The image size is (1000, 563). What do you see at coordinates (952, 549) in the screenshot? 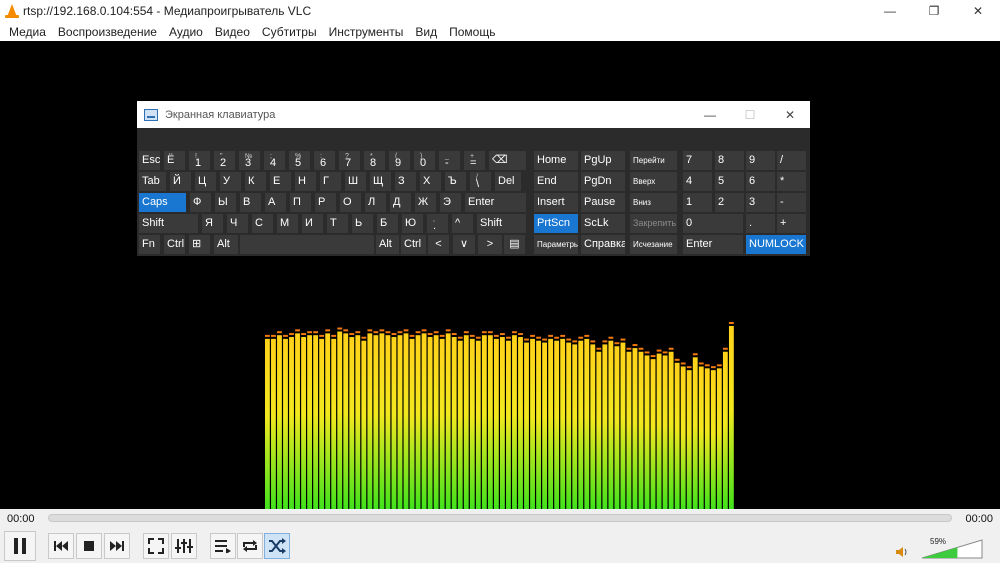
I see `volume-slider` at bounding box center [952, 549].